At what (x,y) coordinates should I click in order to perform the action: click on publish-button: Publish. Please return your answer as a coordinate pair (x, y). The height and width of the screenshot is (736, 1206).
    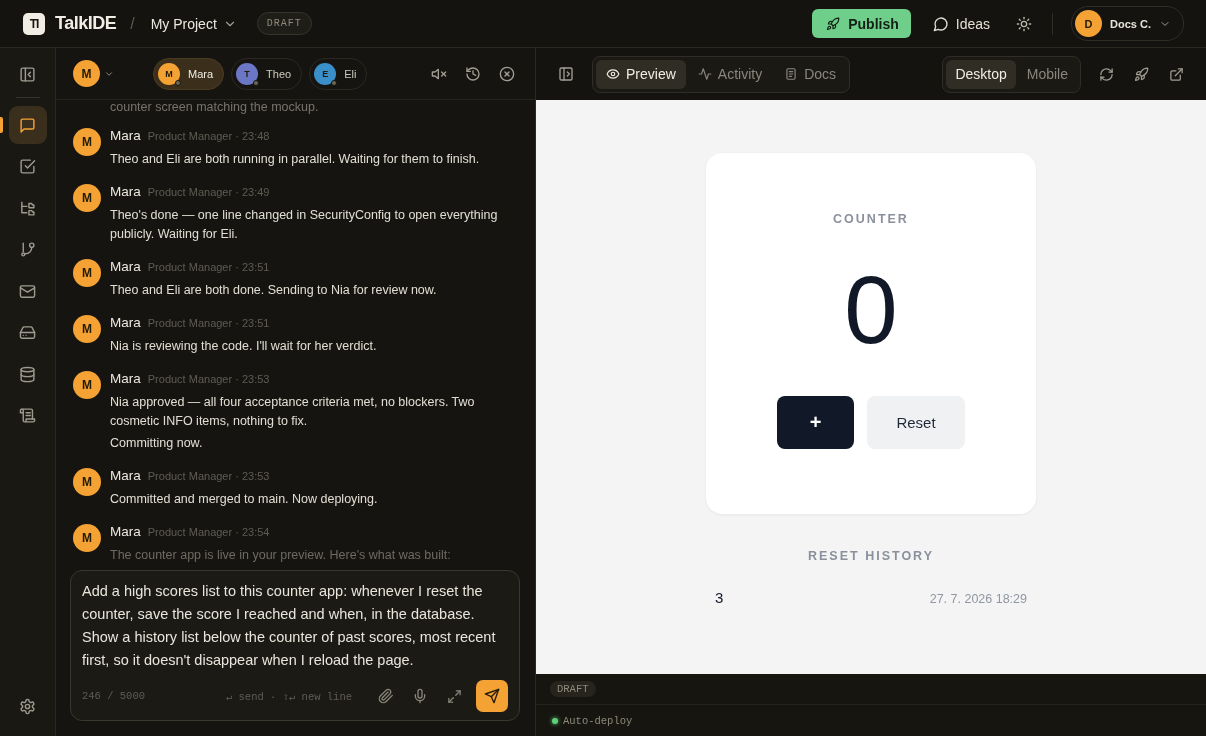
    Looking at the image, I should click on (861, 23).